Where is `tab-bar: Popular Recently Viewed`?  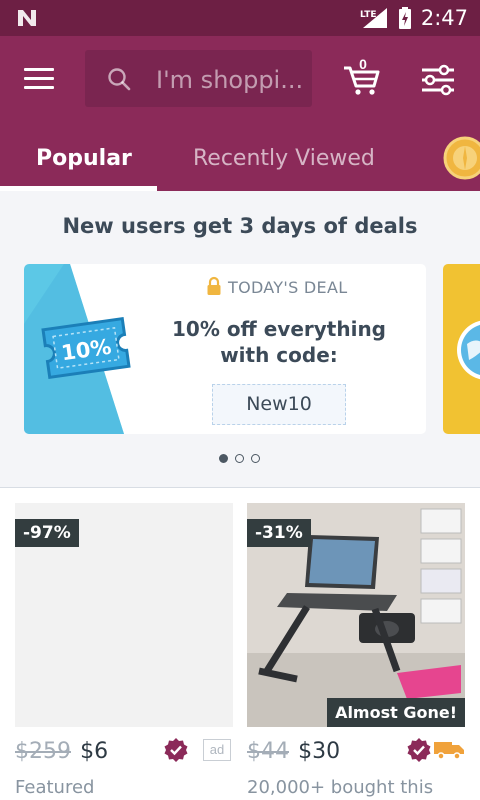 tab-bar: Popular Recently Viewed is located at coordinates (240, 163).